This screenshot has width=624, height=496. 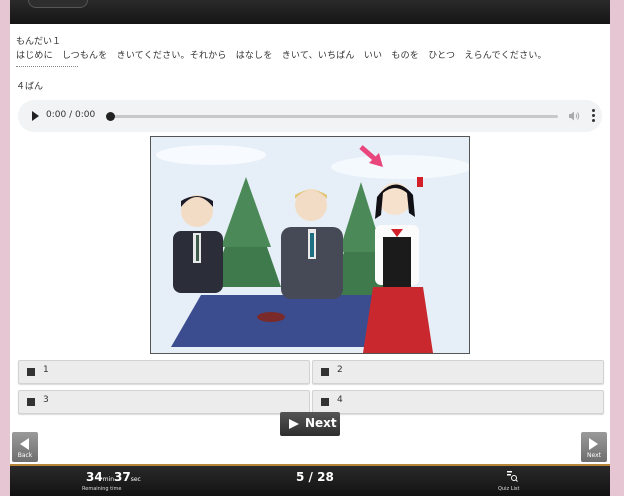 I want to click on next-button: Next, so click(x=310, y=424).